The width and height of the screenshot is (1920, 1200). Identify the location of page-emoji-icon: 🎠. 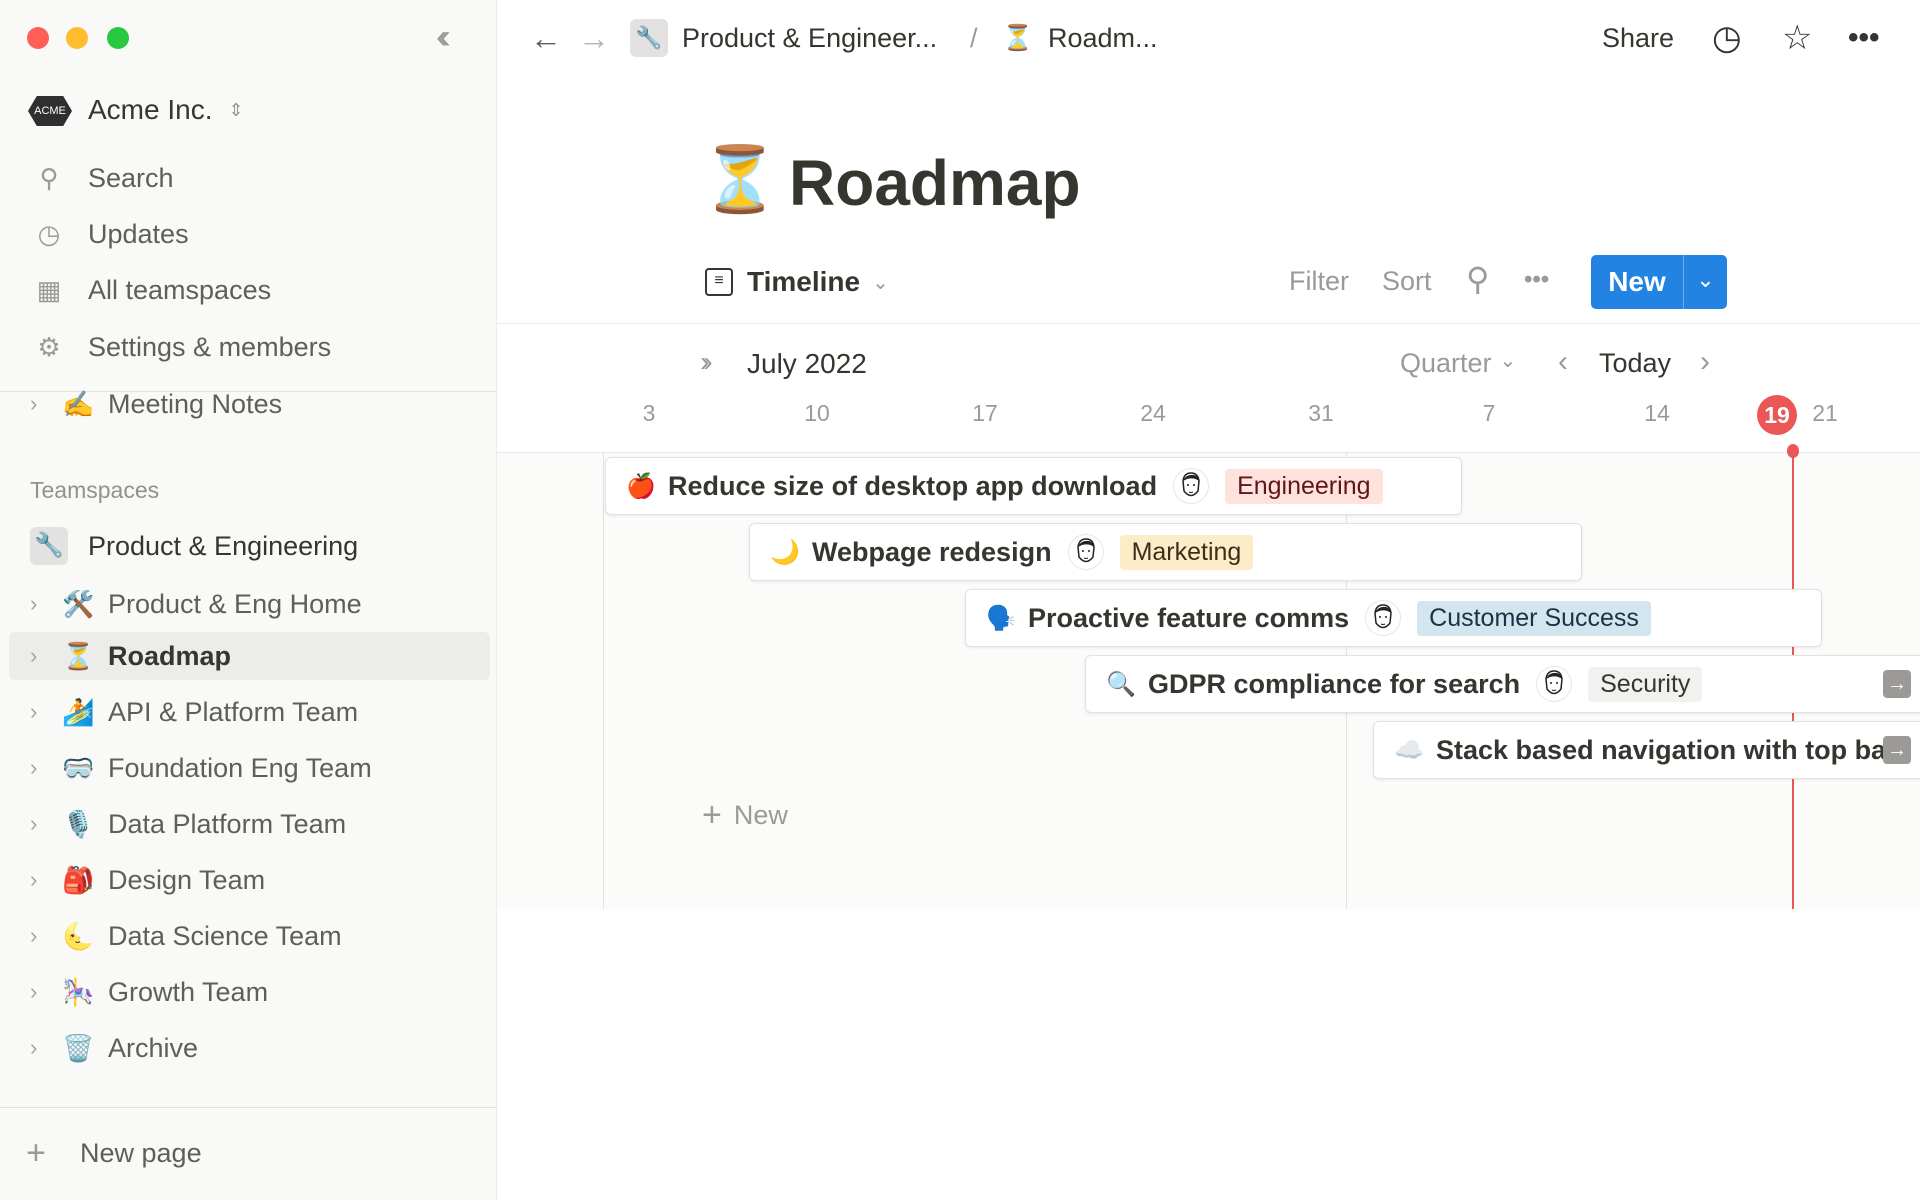
(78, 991).